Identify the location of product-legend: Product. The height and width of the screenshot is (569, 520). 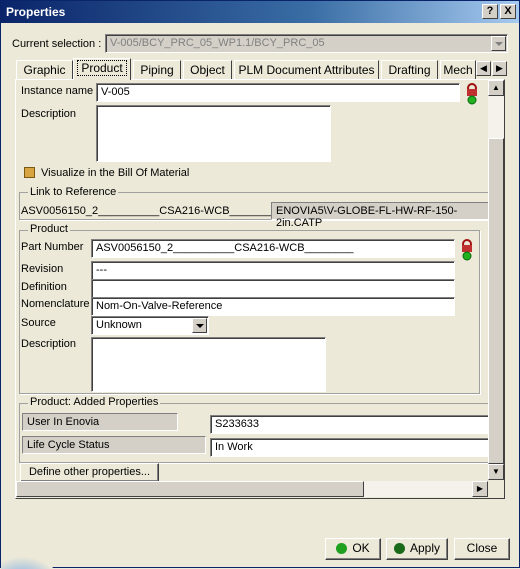
(49, 229).